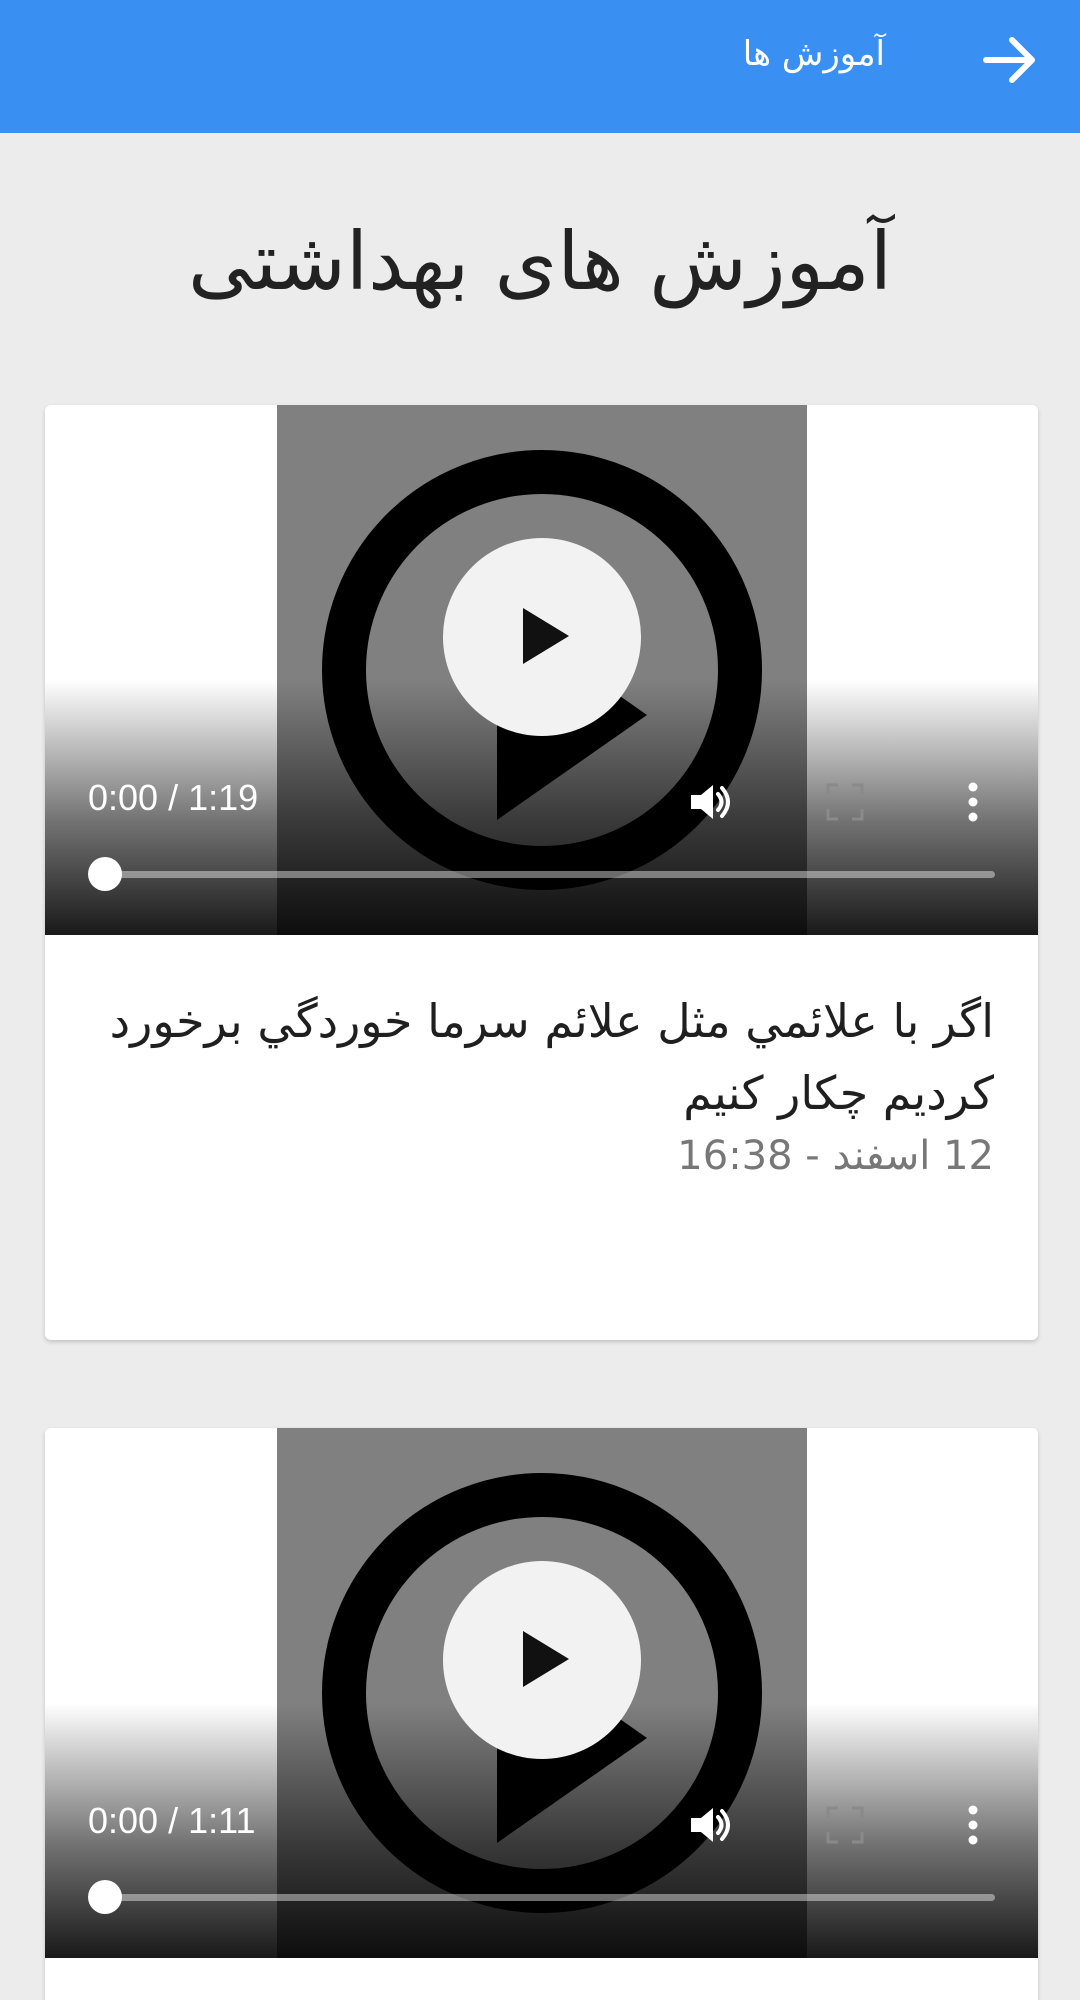 The image size is (1080, 2000). I want to click on video-time: 0:00 / 1:11, so click(172, 1820).